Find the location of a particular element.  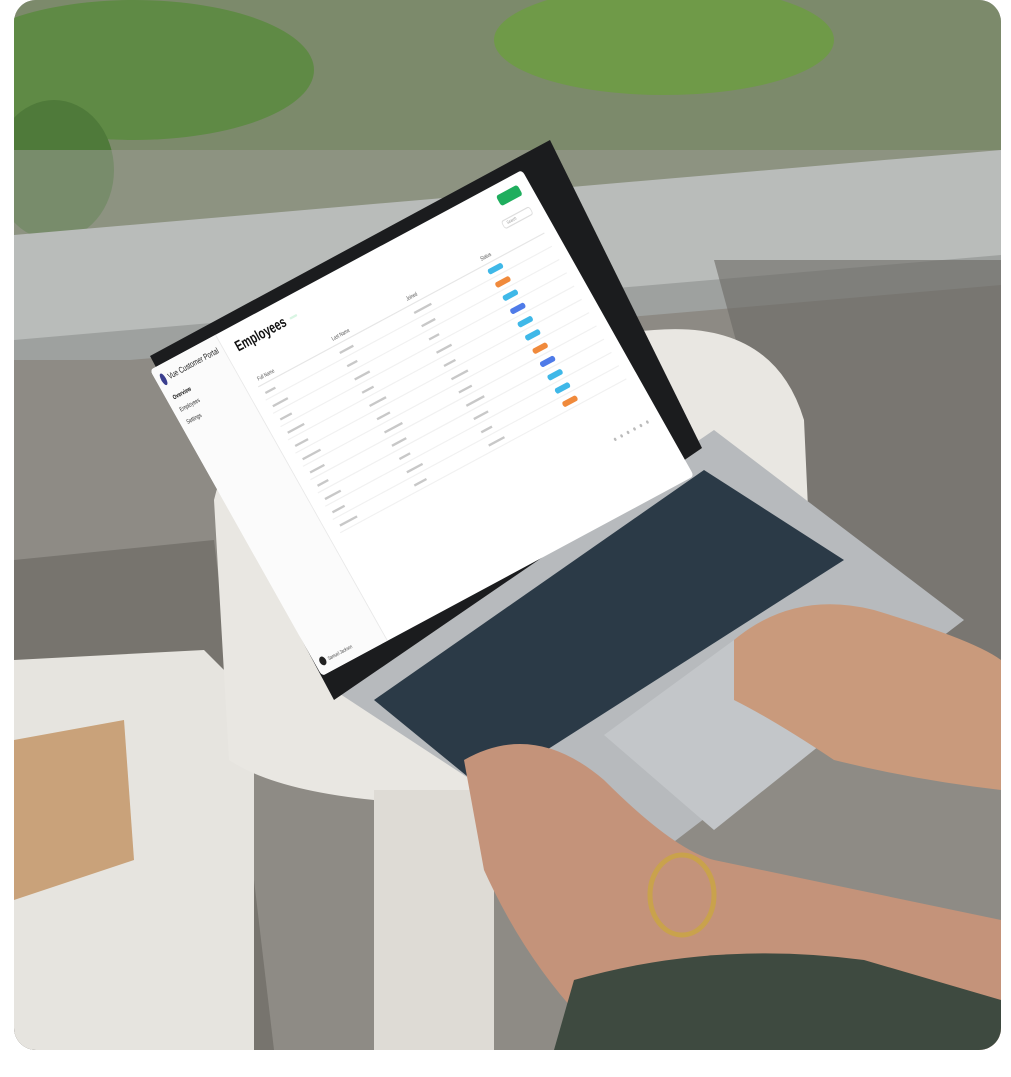

count-badge is located at coordinates (293, 316).